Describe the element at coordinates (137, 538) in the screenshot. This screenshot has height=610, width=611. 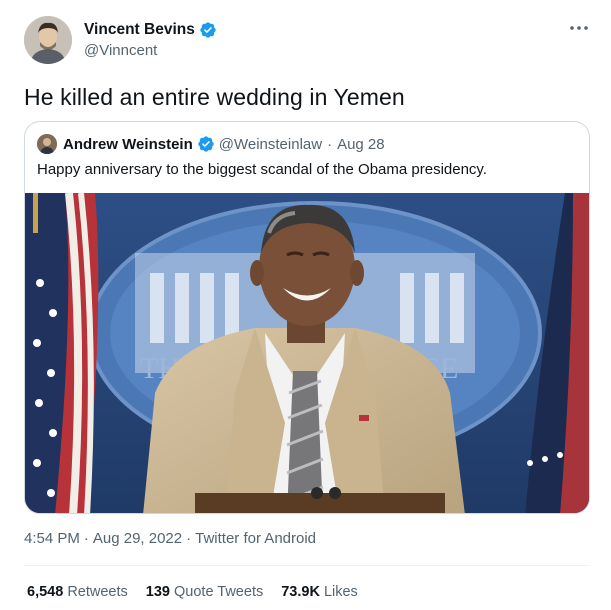
I see `tweet-date: Aug 29, 2022` at that location.